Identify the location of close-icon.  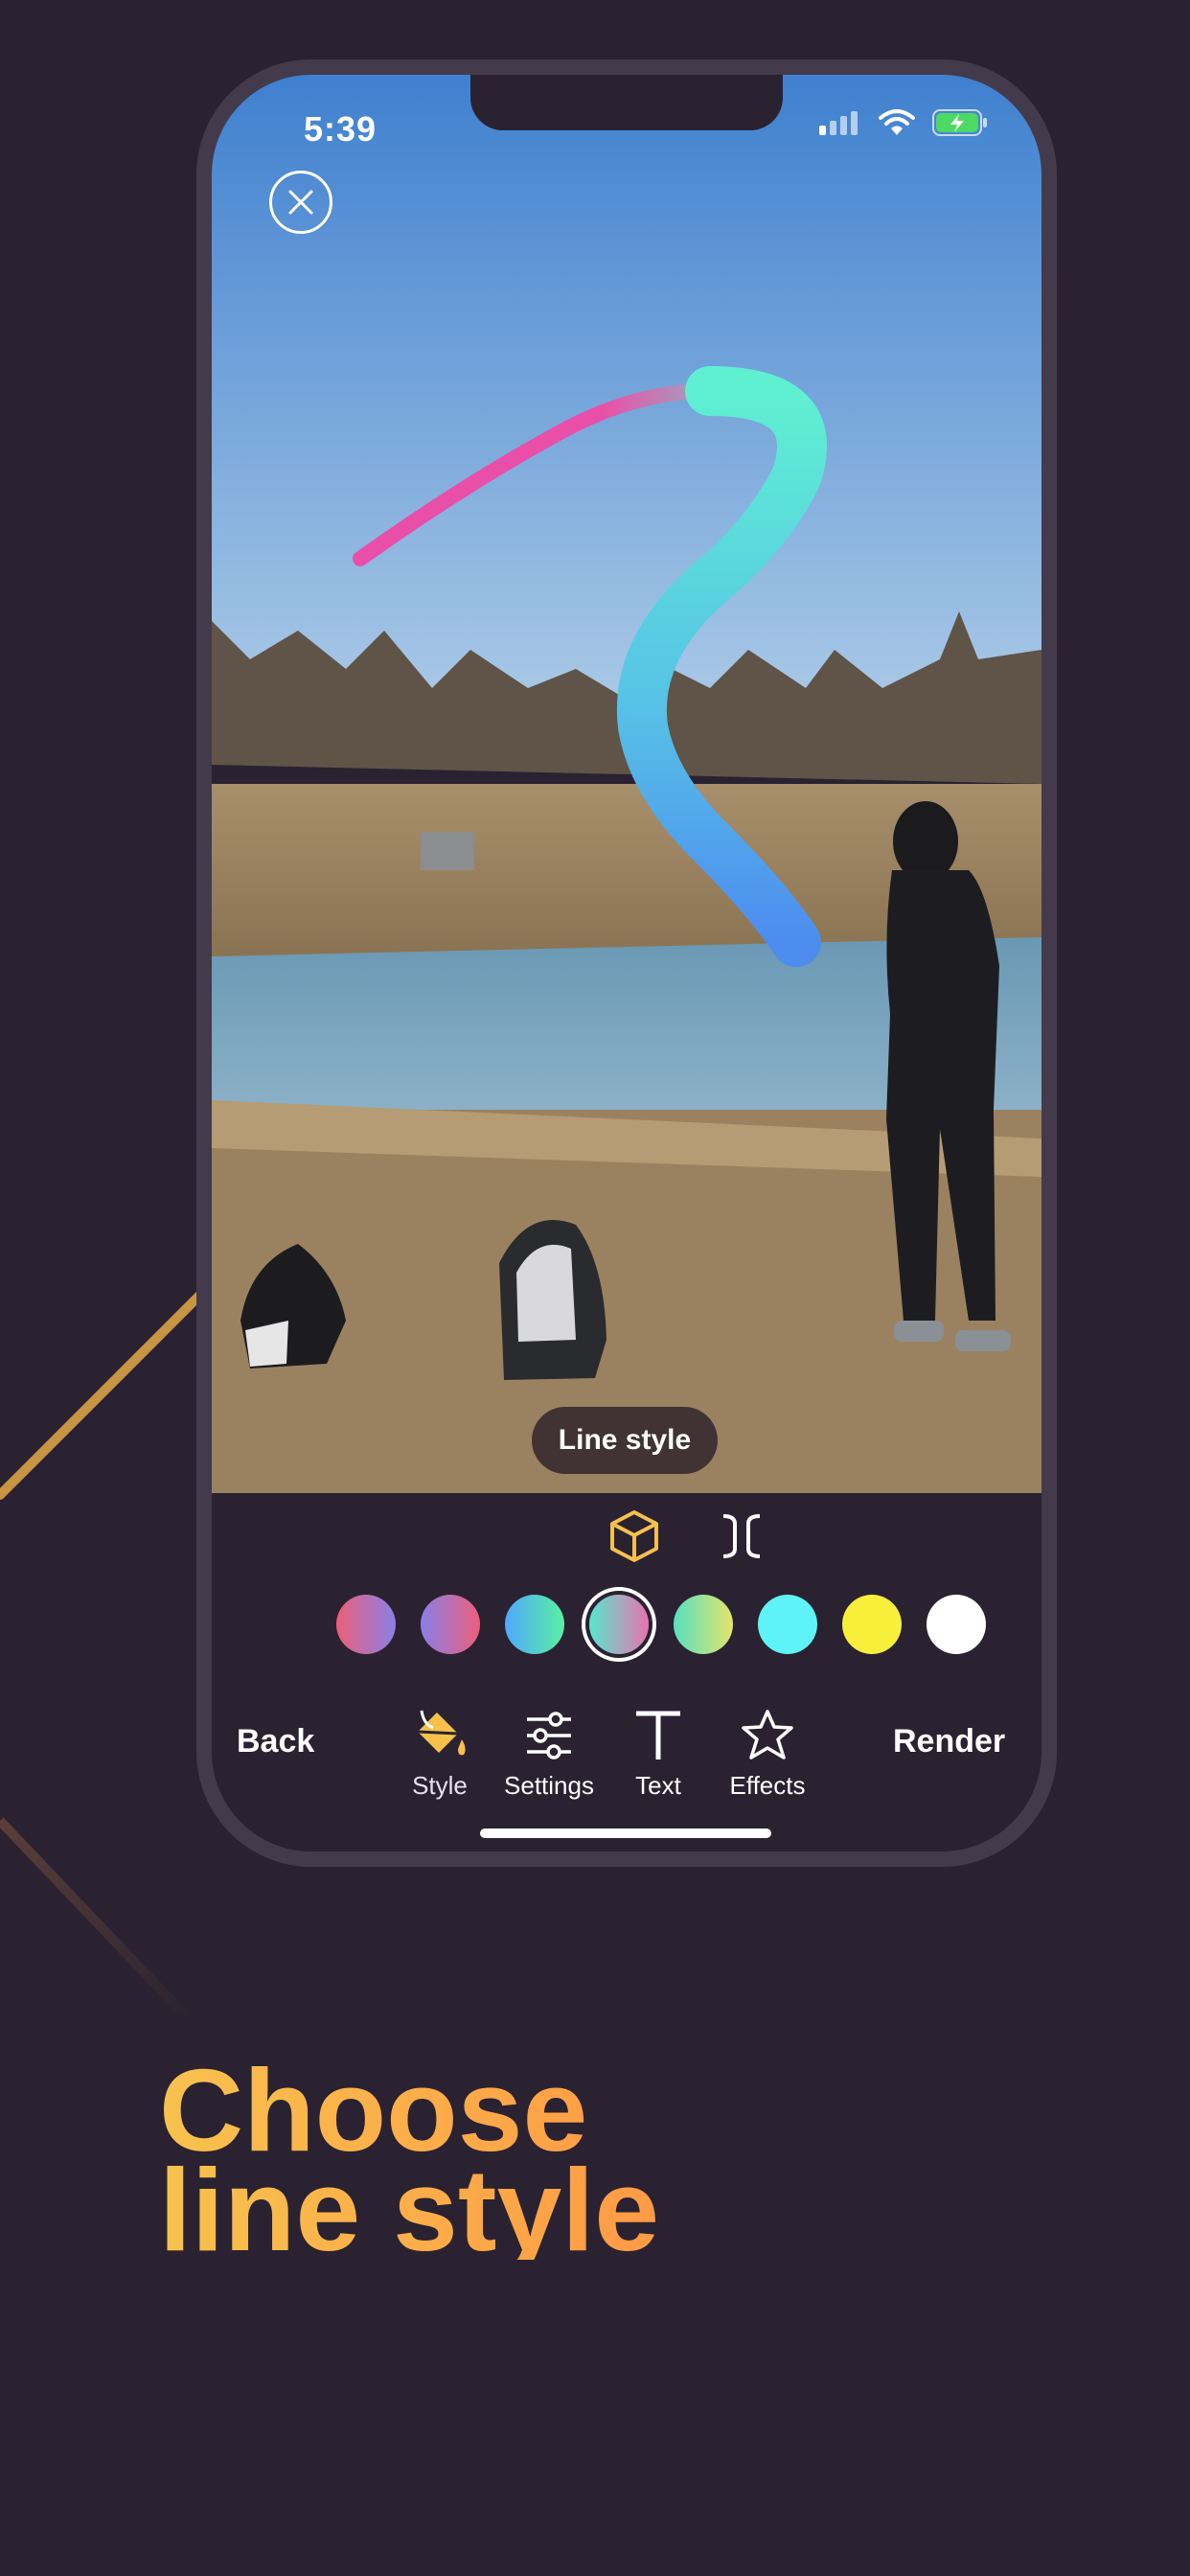
(301, 202).